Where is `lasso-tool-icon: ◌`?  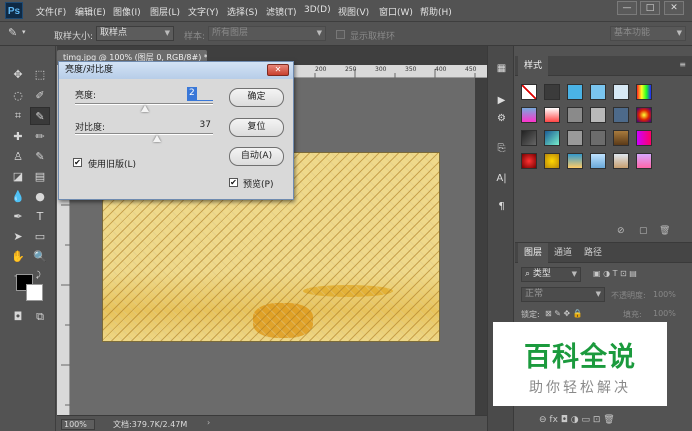
lasso-tool-icon: ◌ is located at coordinates (18, 96).